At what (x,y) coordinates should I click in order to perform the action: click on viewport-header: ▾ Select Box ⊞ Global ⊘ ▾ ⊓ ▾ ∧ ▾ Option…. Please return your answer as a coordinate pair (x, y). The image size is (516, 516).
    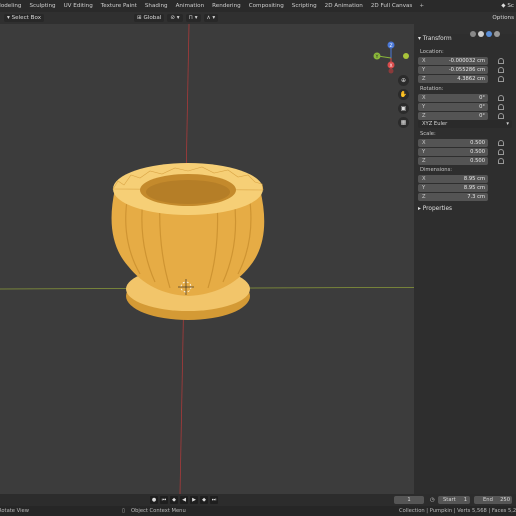
    Looking at the image, I should click on (258, 18).